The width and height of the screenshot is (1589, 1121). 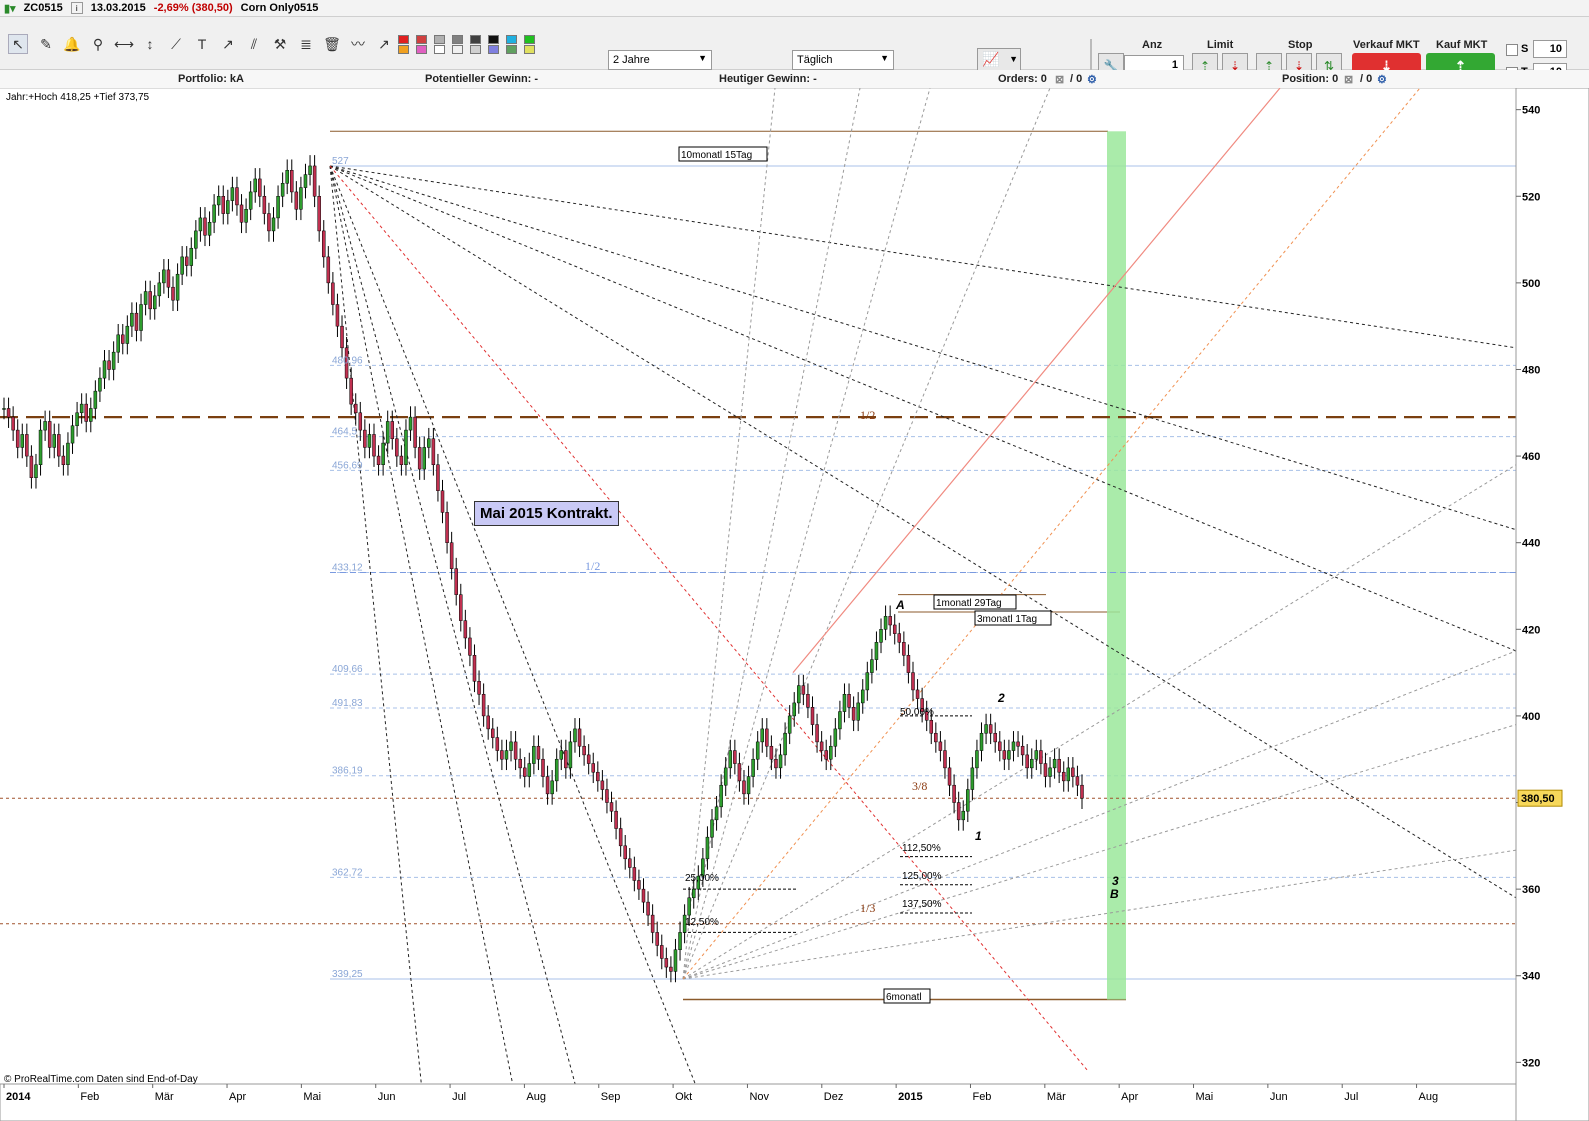 What do you see at coordinates (176, 44) in the screenshot?
I see `trendline-icon: ⟋` at bounding box center [176, 44].